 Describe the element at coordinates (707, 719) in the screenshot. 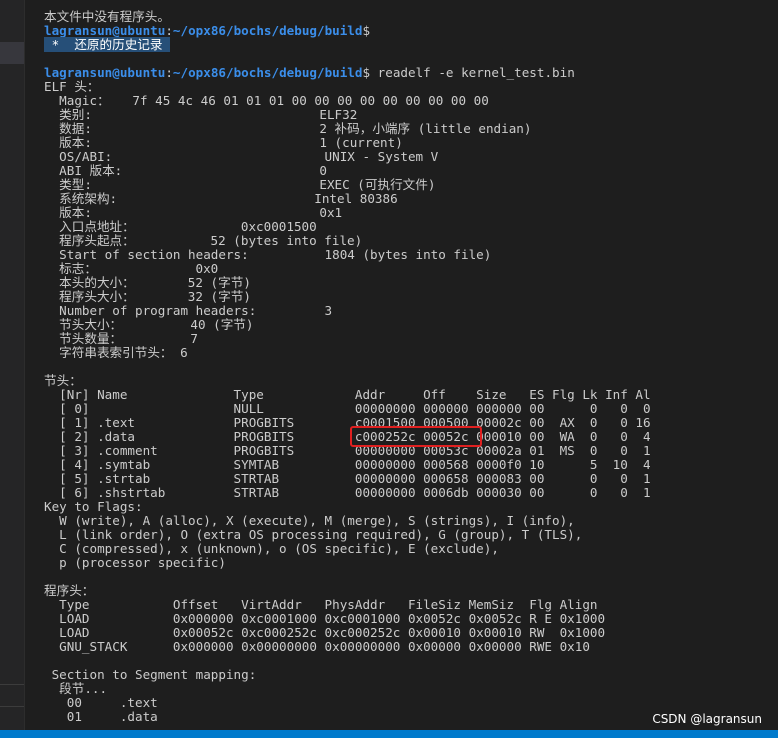

I see `watermark: CSDN @lagransun` at that location.